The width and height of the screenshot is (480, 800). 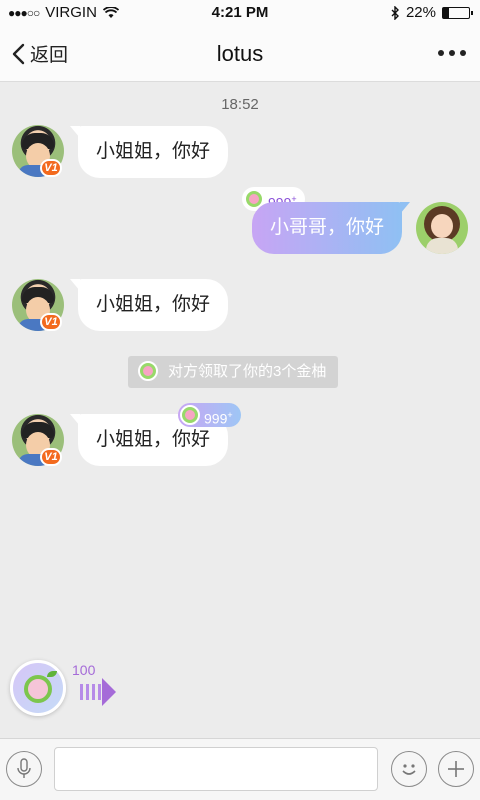 I want to click on battery-percent: 22%, so click(x=420, y=12).